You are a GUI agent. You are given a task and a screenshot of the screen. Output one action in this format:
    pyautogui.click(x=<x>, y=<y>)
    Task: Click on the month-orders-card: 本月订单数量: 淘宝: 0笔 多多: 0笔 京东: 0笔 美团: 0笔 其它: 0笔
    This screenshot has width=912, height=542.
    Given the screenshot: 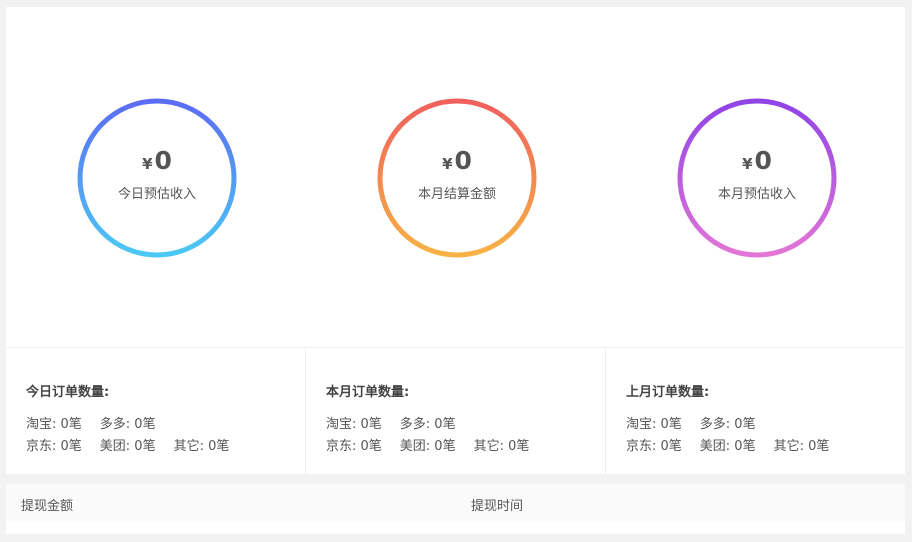 What is the action you would take?
    pyautogui.click(x=455, y=411)
    